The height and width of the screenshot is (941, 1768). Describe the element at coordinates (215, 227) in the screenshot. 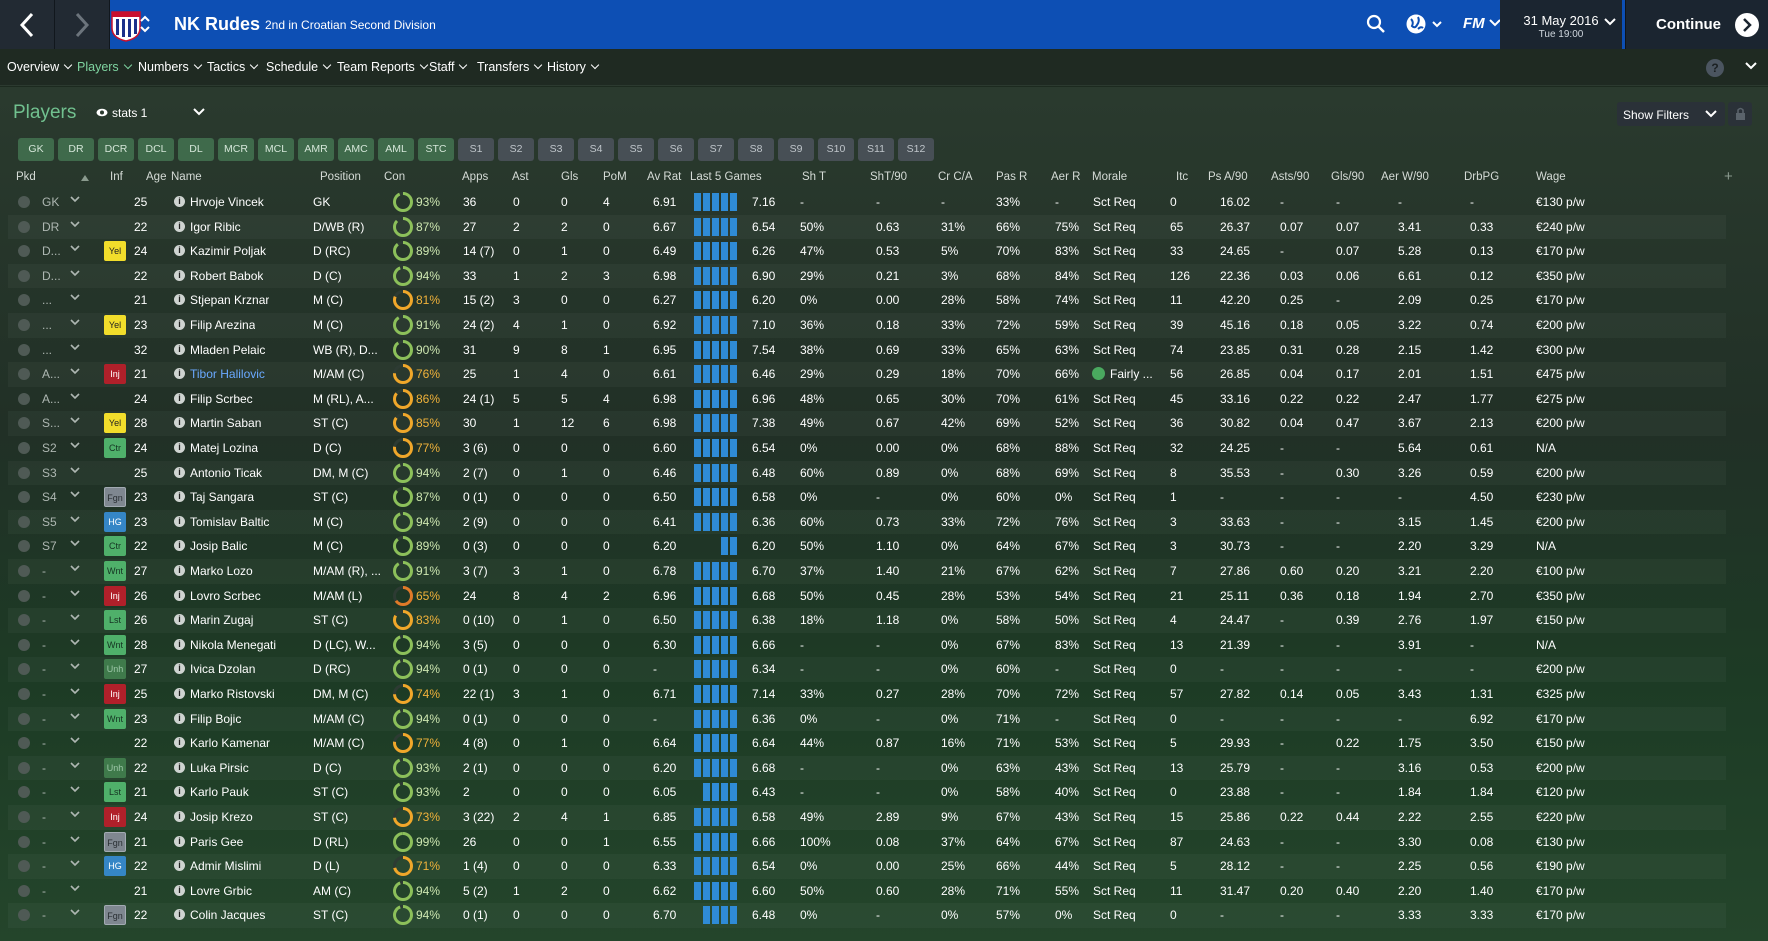

I see `player-name: Igor Ribic` at that location.